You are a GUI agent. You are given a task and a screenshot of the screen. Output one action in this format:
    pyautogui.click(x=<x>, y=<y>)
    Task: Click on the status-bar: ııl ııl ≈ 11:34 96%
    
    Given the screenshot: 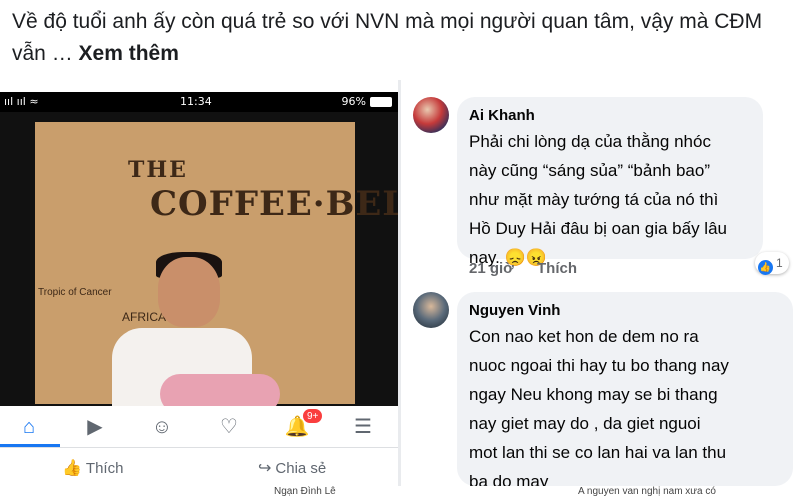 What is the action you would take?
    pyautogui.click(x=199, y=102)
    